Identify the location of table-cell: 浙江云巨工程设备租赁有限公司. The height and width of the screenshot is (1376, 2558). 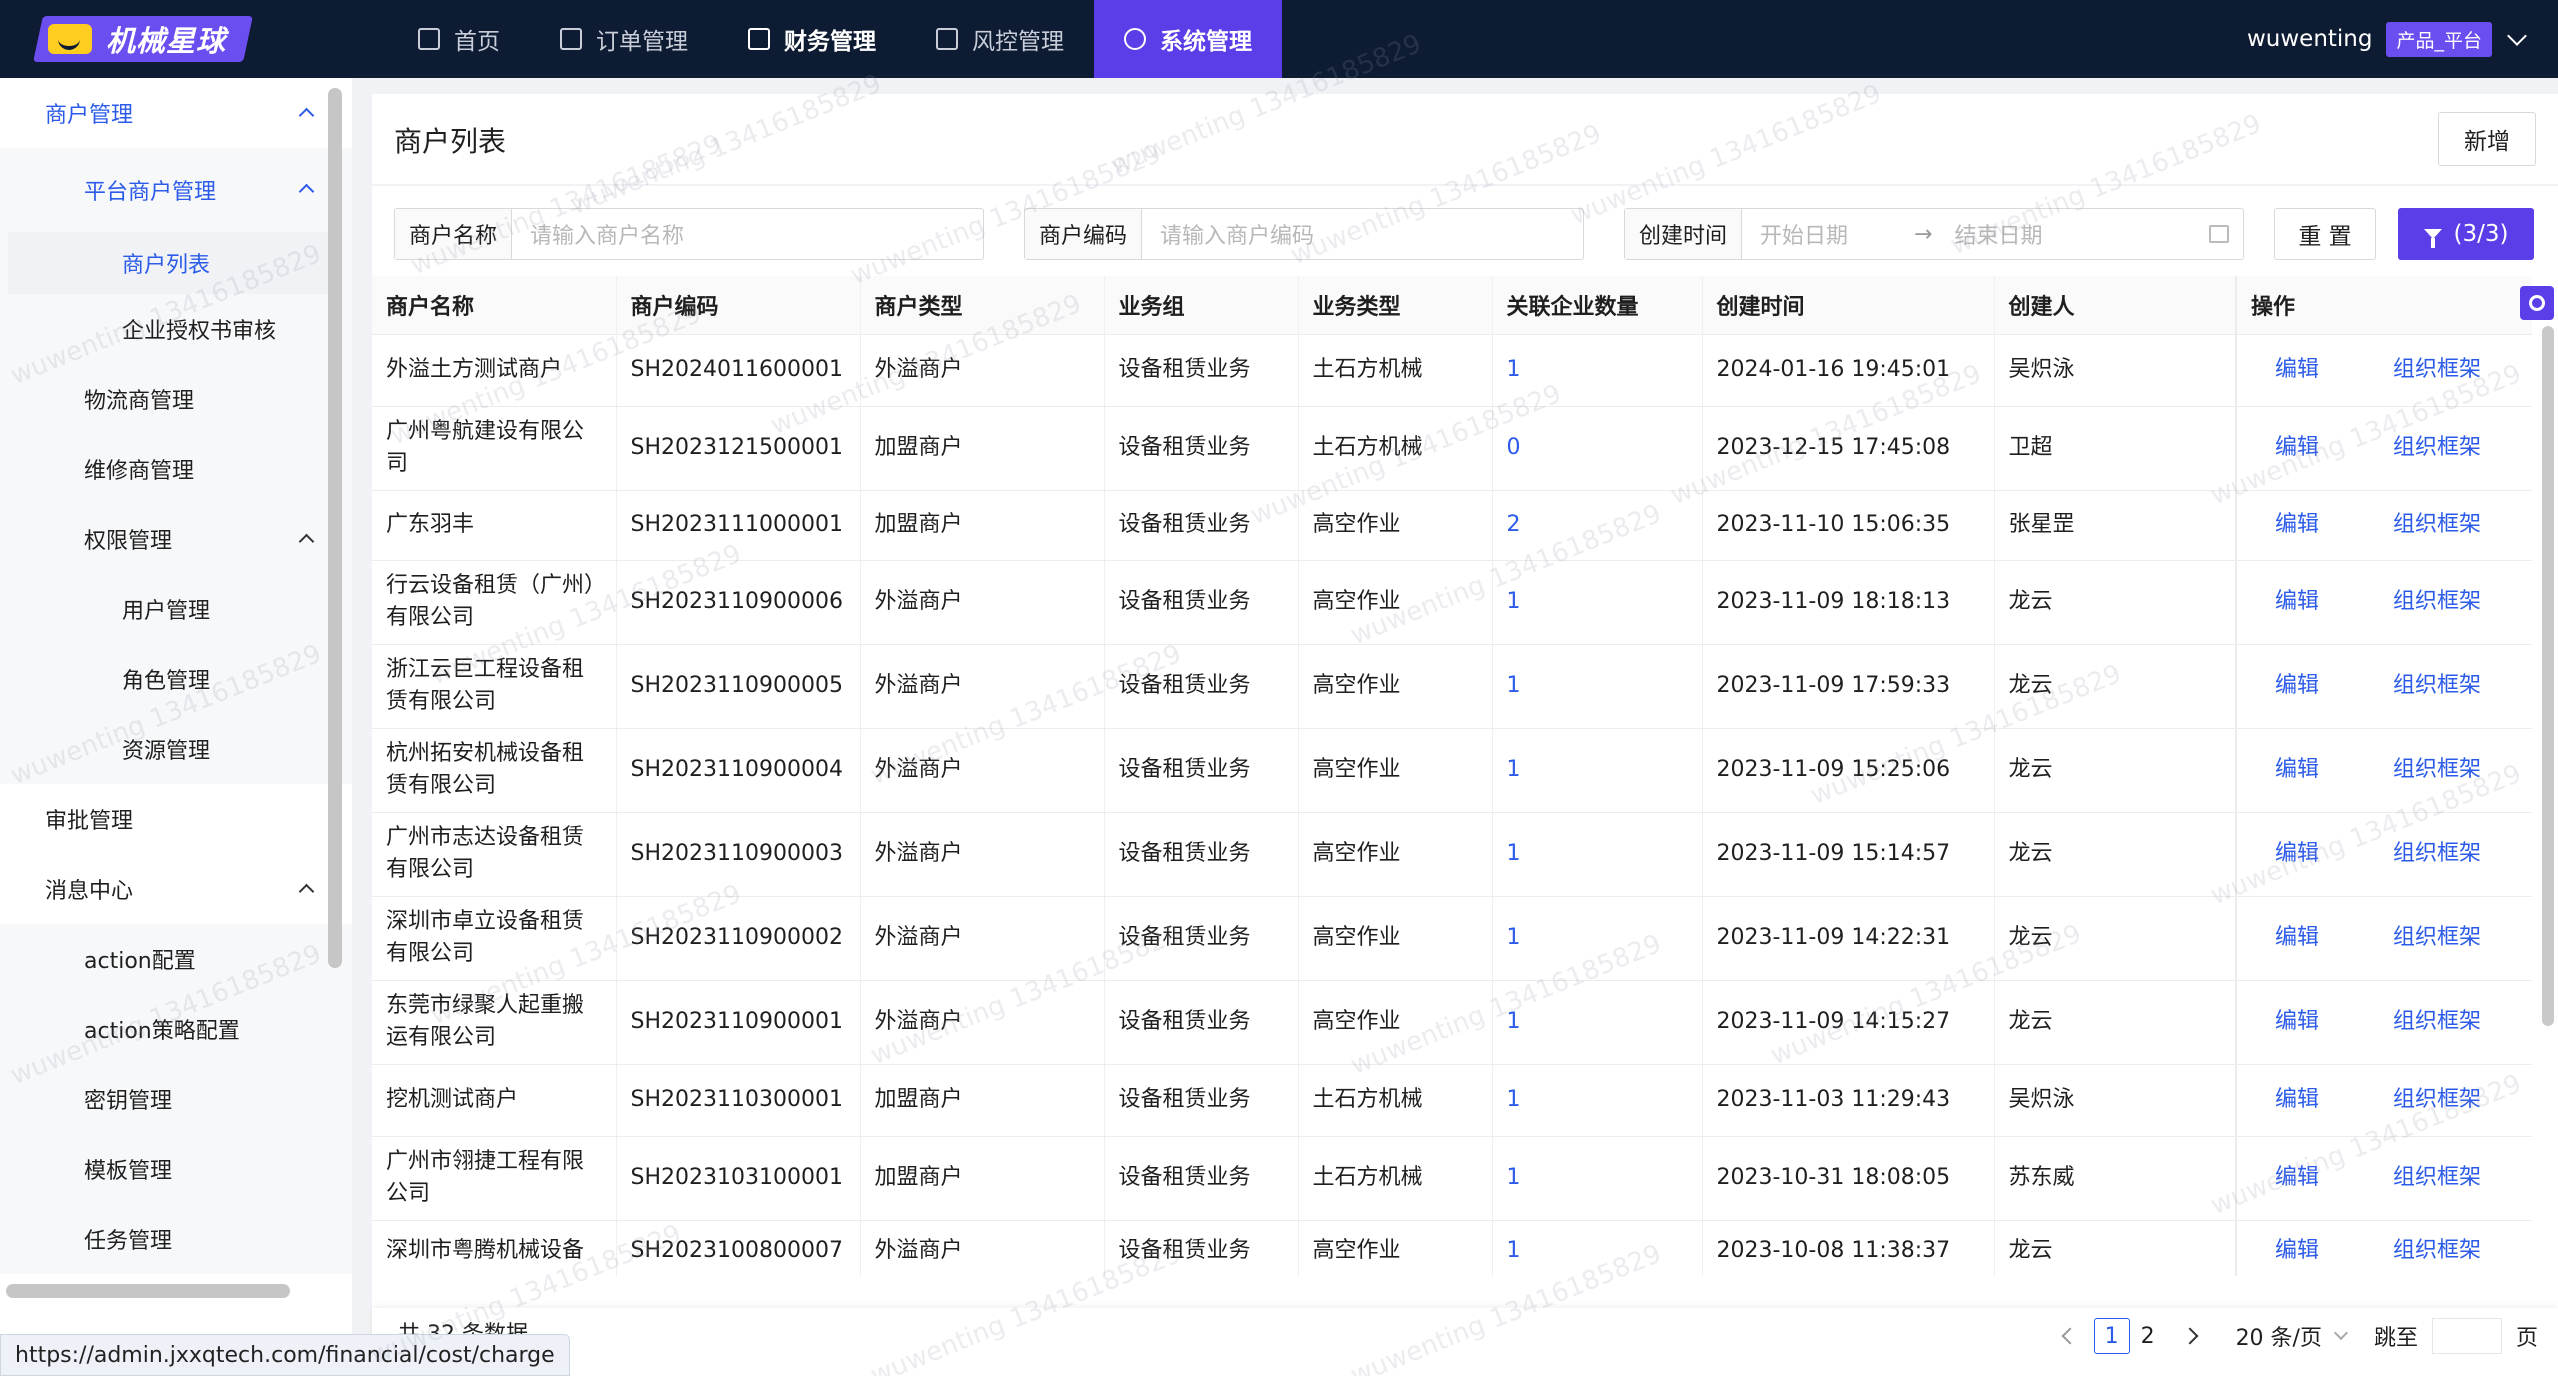
(494, 686).